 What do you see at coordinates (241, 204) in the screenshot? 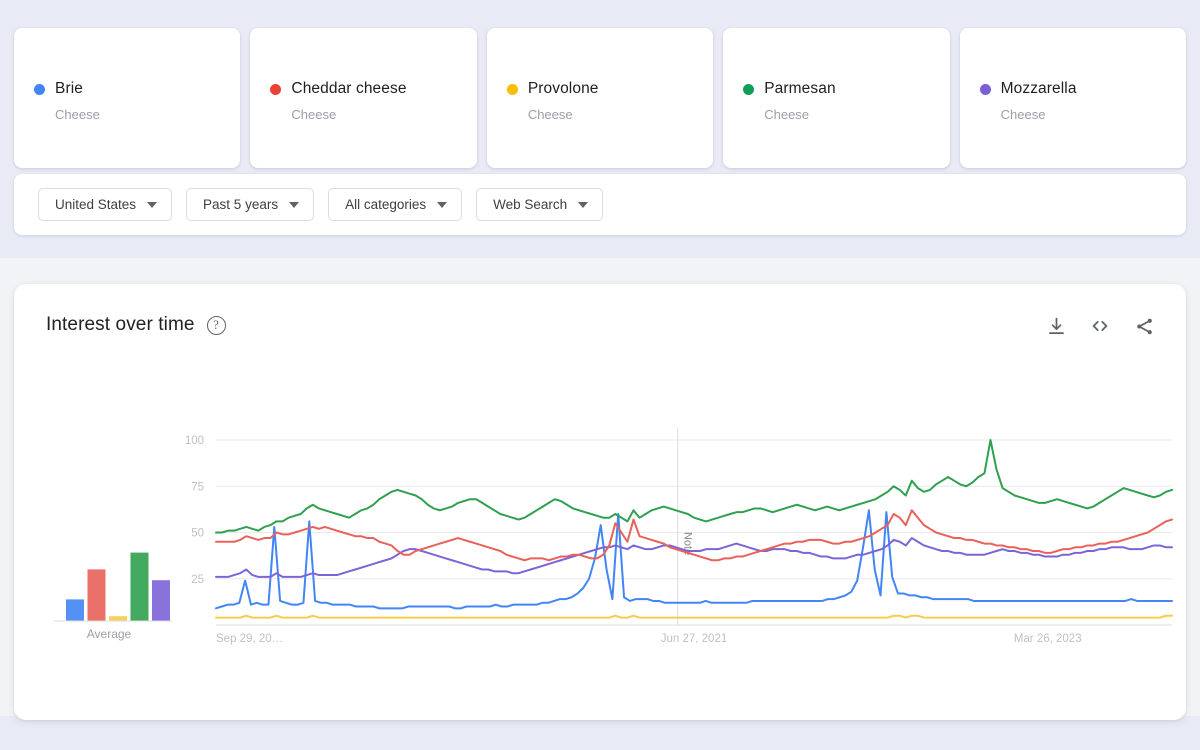
I see `filter-timerange-label: Past 5 years` at bounding box center [241, 204].